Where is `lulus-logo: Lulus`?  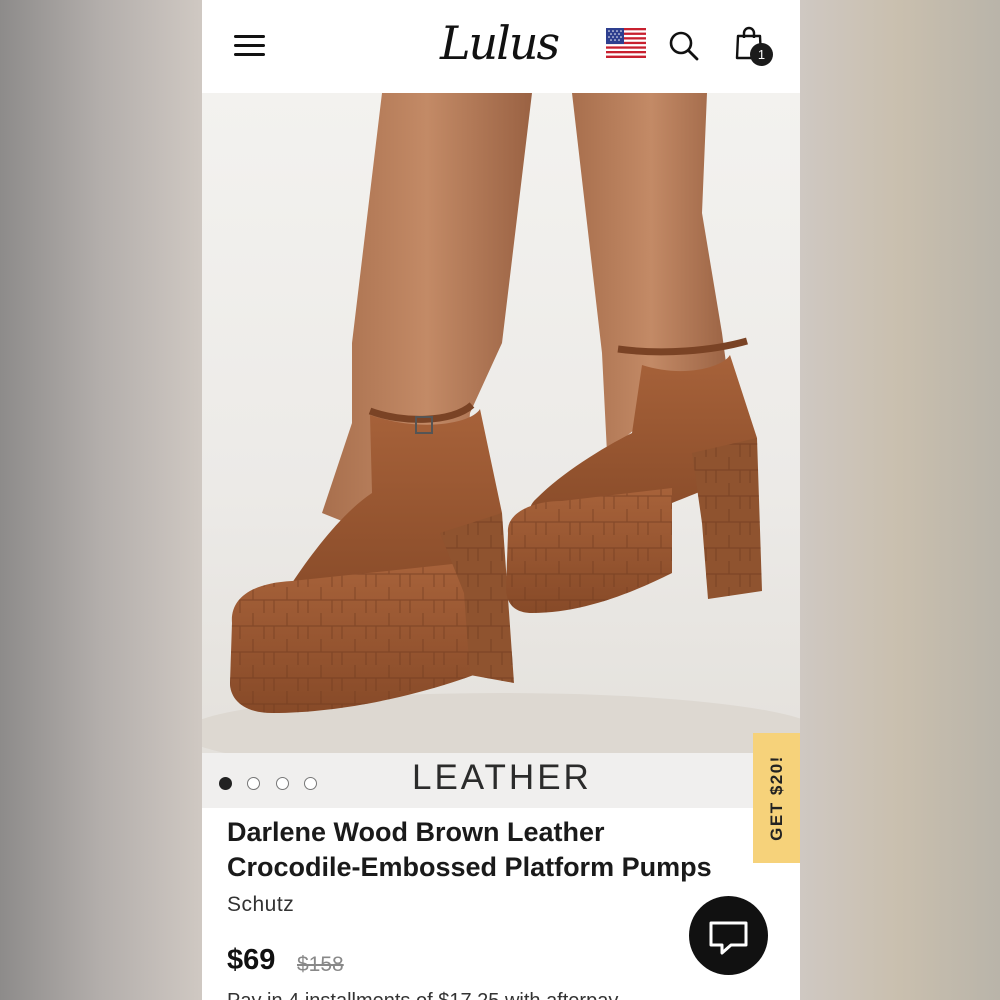
lulus-logo: Lulus is located at coordinates (501, 44).